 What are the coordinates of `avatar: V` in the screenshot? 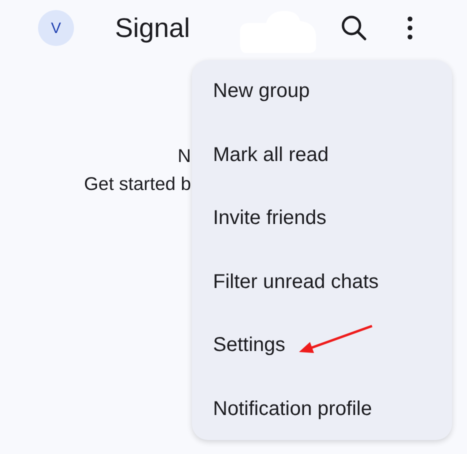 It's located at (56, 28).